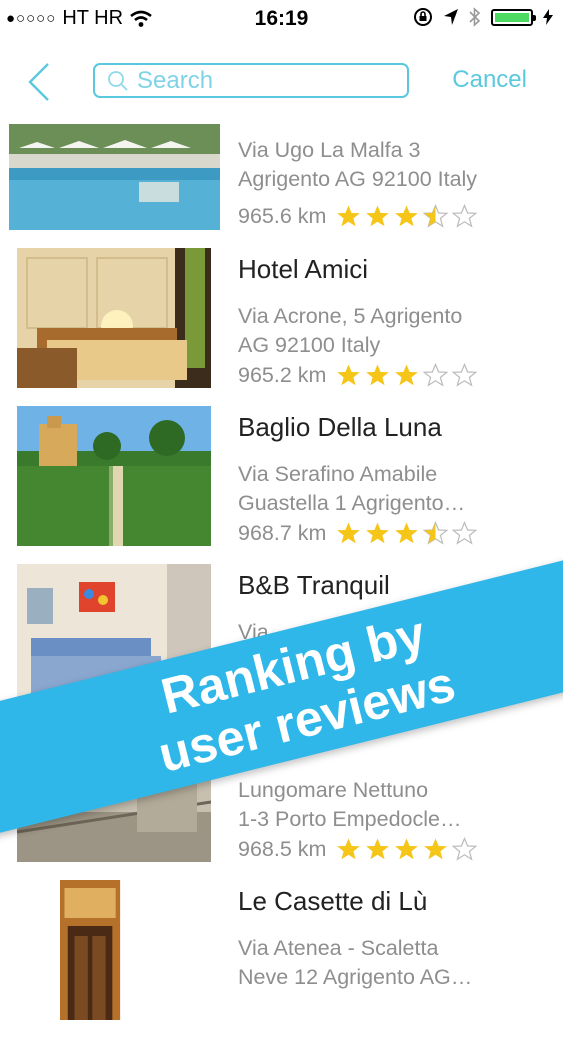  Describe the element at coordinates (329, 150) in the screenshot. I see `address-line: Via Ugo La Malfa 3` at that location.